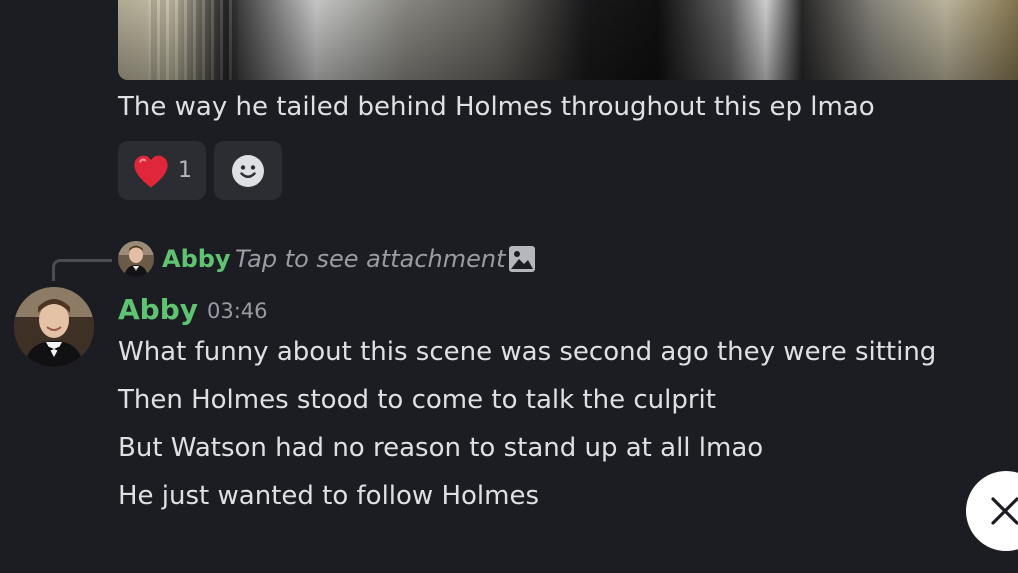 The width and height of the screenshot is (1018, 573). I want to click on reply-avatar, so click(136, 259).